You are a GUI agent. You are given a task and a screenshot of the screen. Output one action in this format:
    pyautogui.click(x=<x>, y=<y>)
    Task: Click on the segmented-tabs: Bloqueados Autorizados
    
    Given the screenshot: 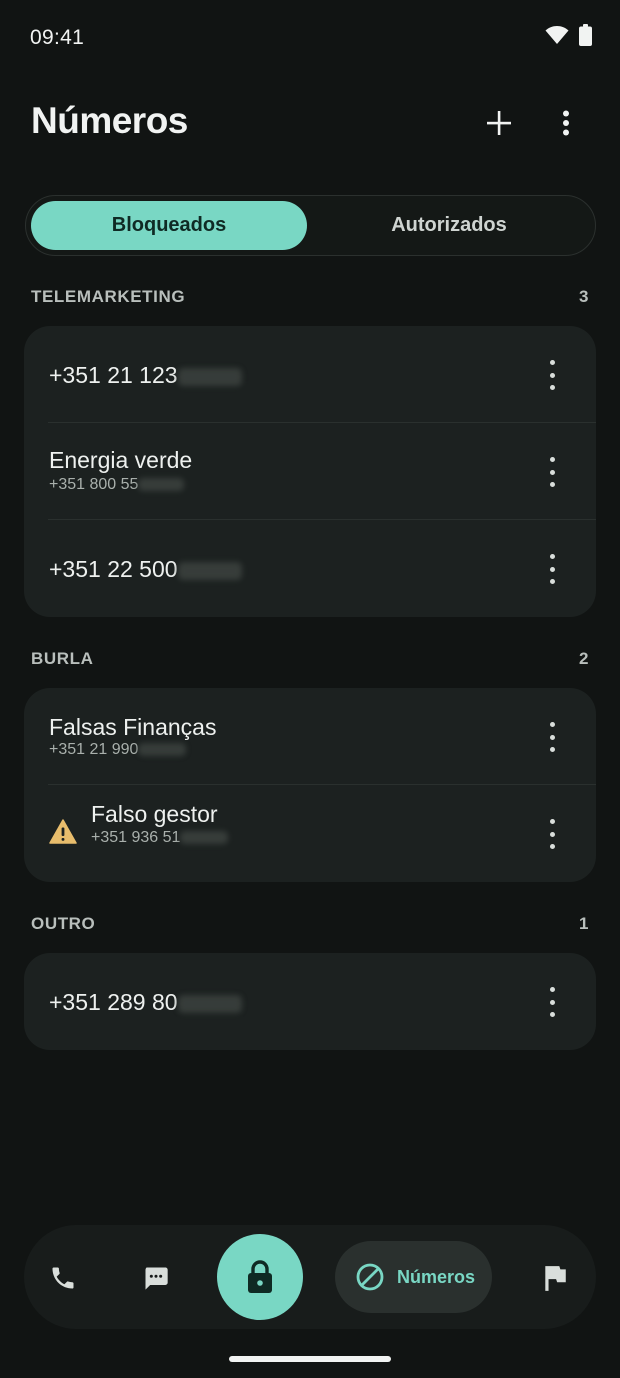 What is the action you would take?
    pyautogui.click(x=310, y=225)
    